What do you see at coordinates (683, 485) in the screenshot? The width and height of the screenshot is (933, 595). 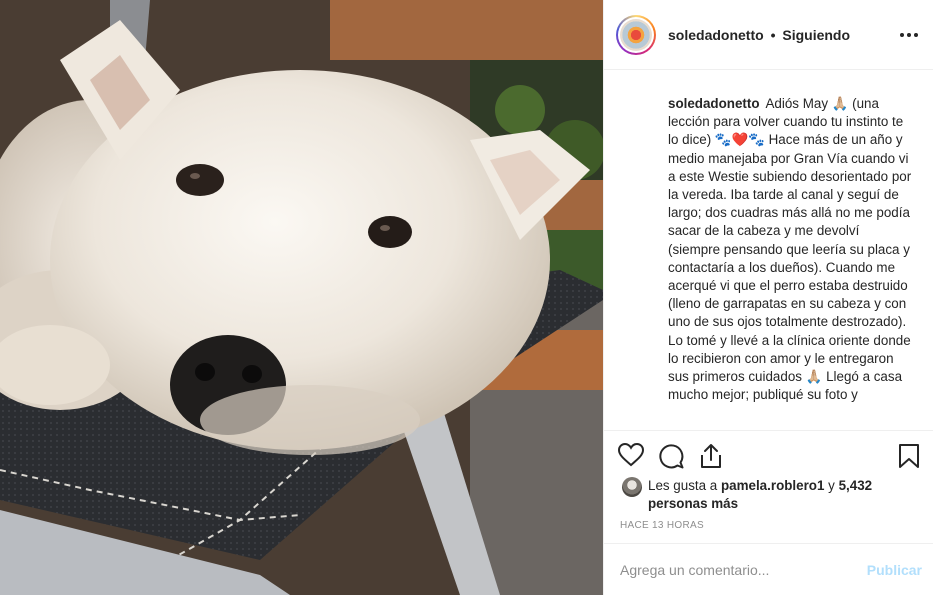 I see `likes-prefix: Les gusta a` at bounding box center [683, 485].